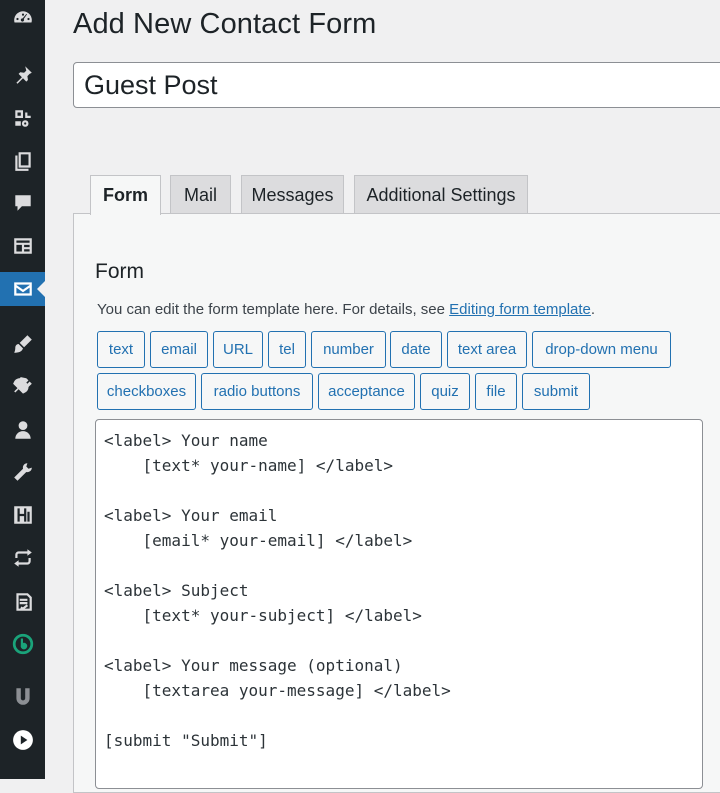 The height and width of the screenshot is (793, 720). What do you see at coordinates (22, 387) in the screenshot?
I see `plugin-icon` at bounding box center [22, 387].